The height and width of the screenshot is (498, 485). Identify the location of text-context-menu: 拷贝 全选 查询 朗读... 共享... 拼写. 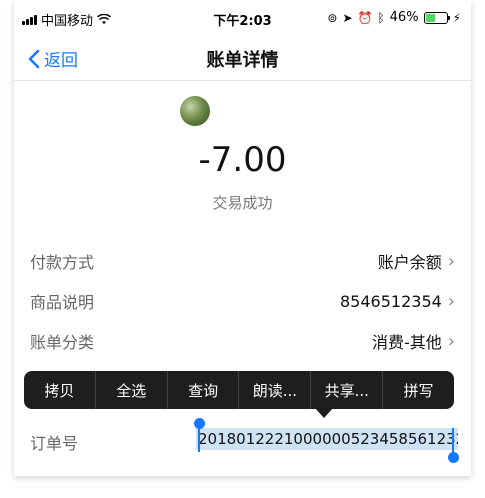
(239, 390).